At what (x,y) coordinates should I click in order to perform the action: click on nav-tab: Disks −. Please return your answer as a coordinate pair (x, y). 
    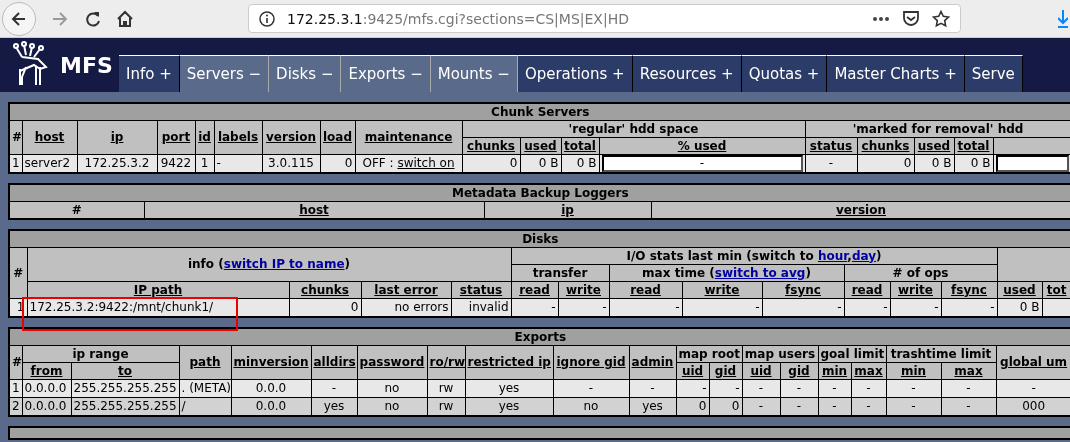
    Looking at the image, I should click on (305, 73).